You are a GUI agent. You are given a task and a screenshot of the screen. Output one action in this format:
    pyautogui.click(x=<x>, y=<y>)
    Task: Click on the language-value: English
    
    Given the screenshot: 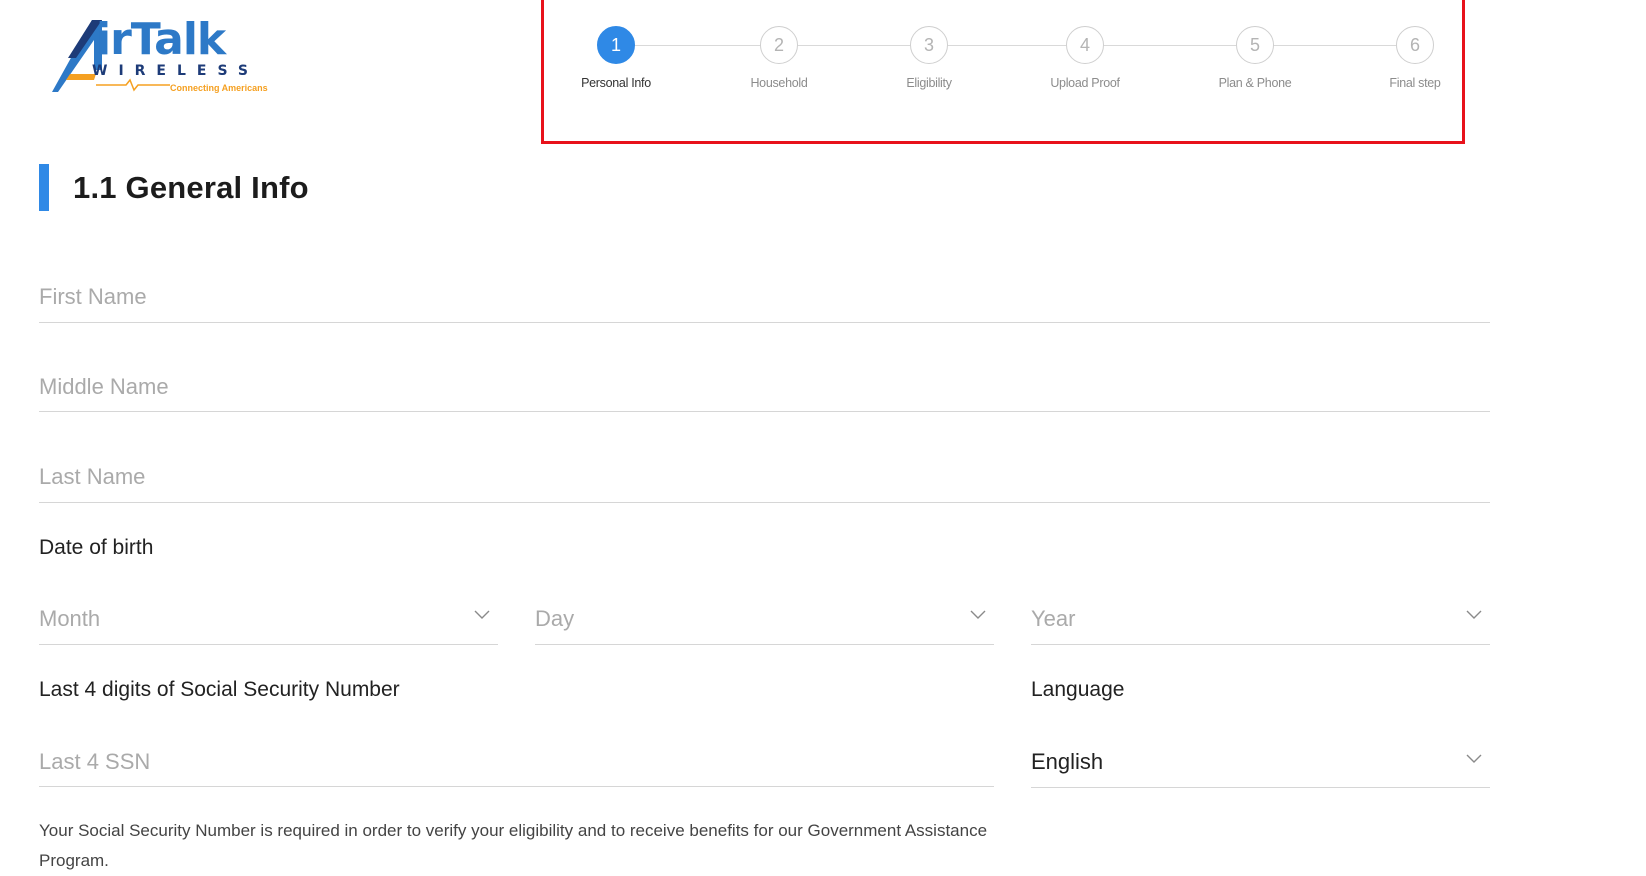 What is the action you would take?
    pyautogui.click(x=1067, y=761)
    